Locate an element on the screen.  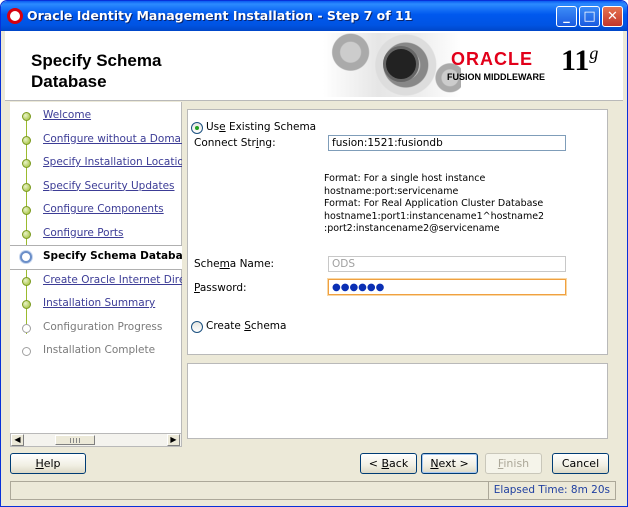
nav-step-11: Installation Complete is located at coordinates (96, 351).